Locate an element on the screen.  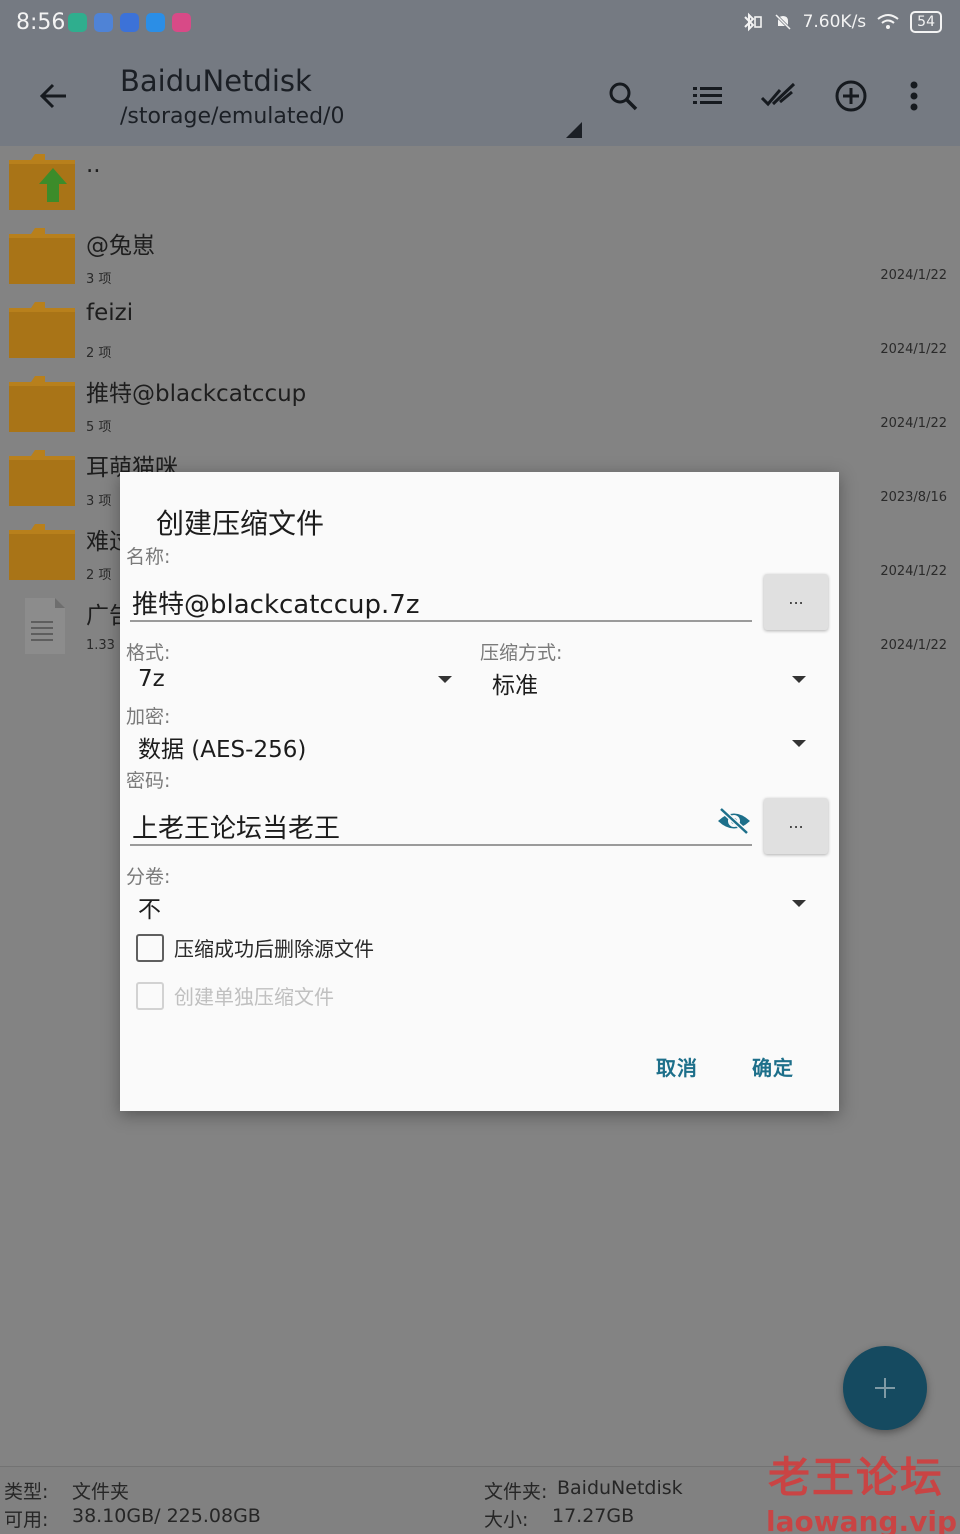
current-path: /storage/emulated/0 is located at coordinates (232, 116).